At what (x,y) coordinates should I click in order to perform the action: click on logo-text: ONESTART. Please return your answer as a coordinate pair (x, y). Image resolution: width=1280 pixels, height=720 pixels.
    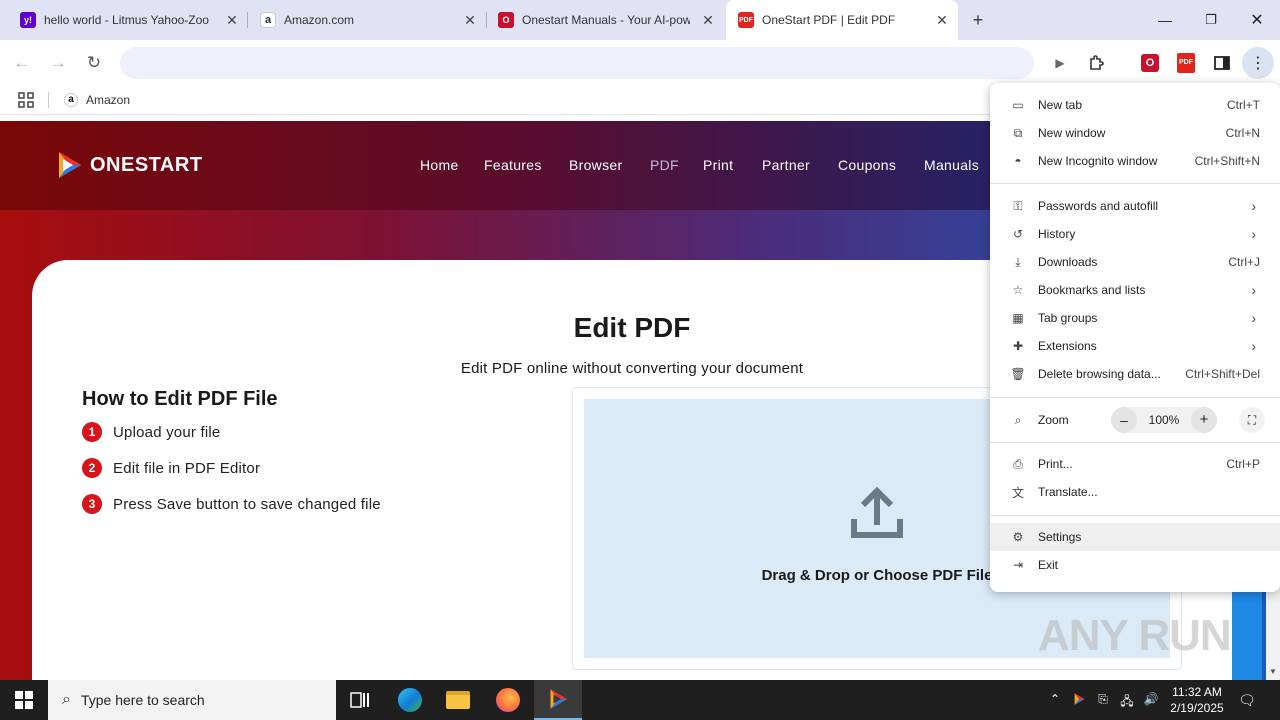
    Looking at the image, I should click on (146, 164).